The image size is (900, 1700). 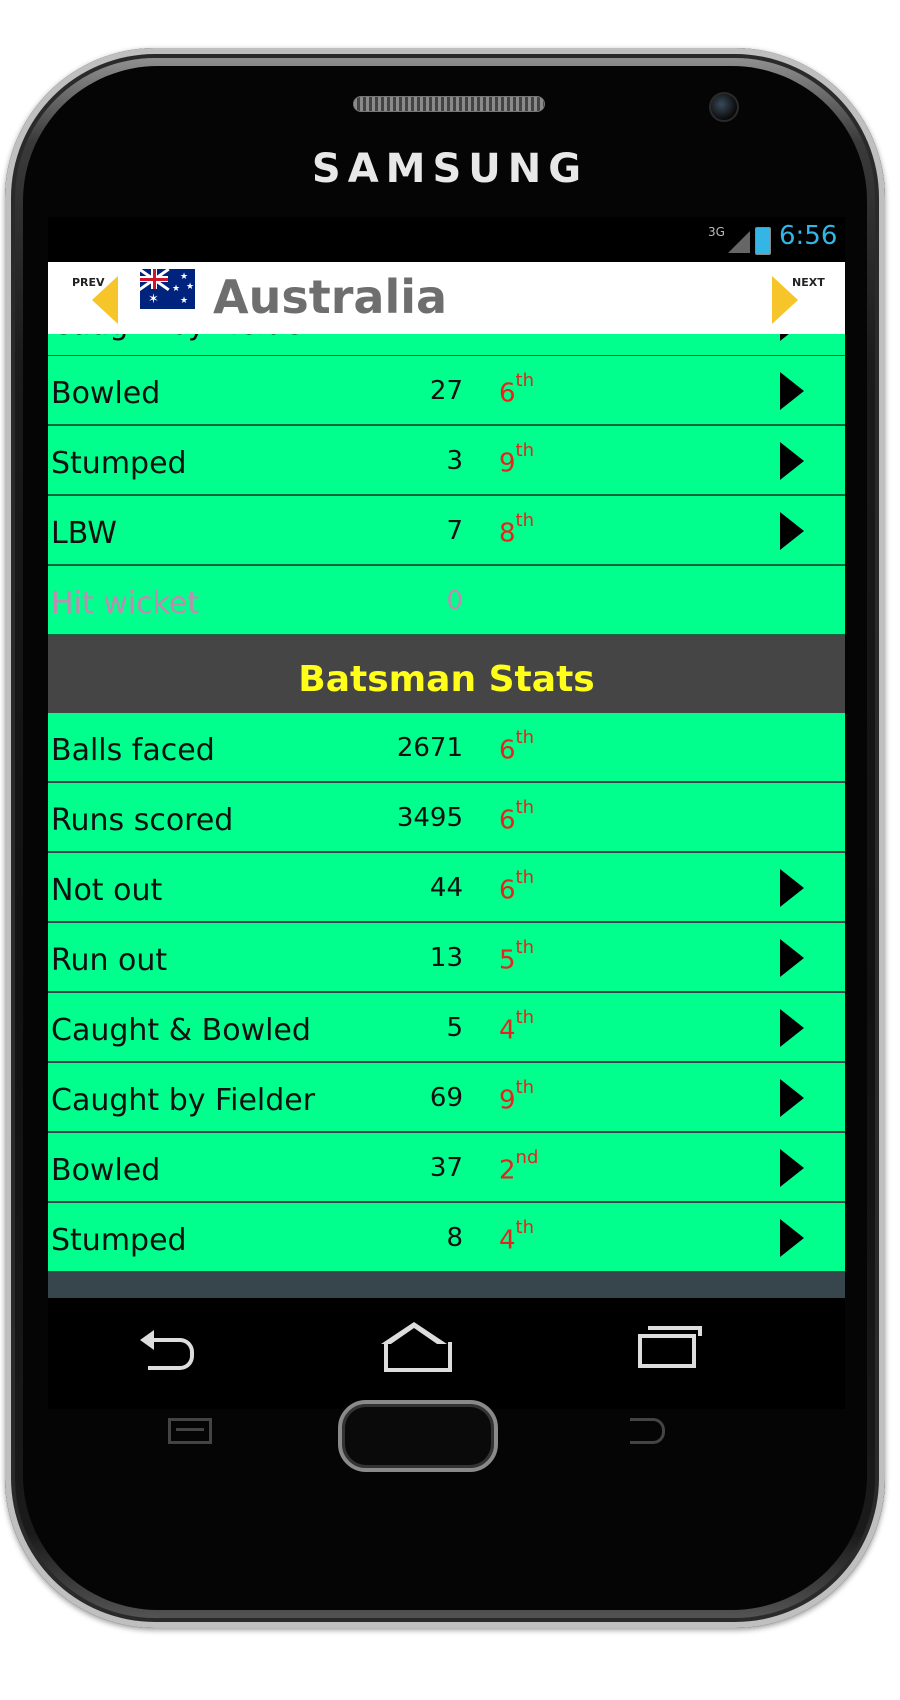 I want to click on back-arrow-head-icon, so click(x=147, y=1340).